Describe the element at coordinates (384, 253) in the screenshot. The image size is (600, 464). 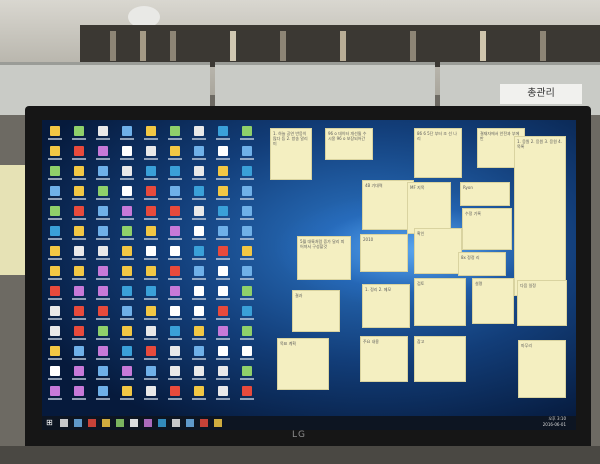
I see `sticky-note: 2010` at that location.